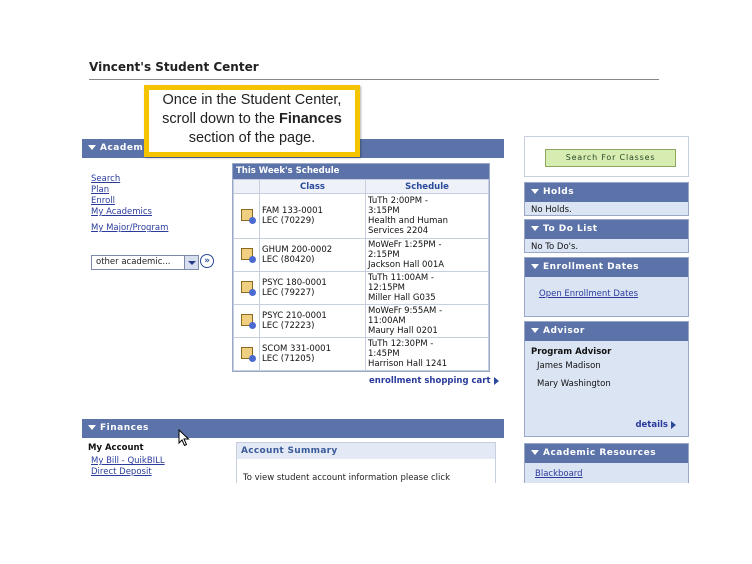 The image size is (752, 564). Describe the element at coordinates (398, 201) in the screenshot. I see `schedule-time: TuTh 2:00PM -` at that location.